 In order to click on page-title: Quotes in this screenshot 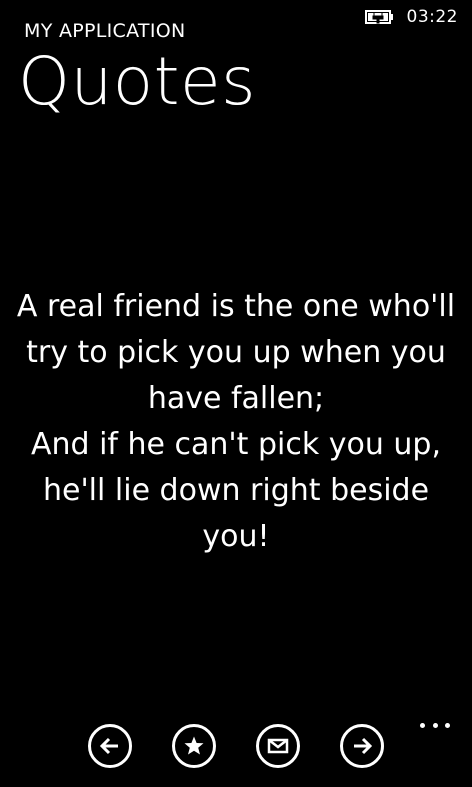, I will do `click(137, 81)`.